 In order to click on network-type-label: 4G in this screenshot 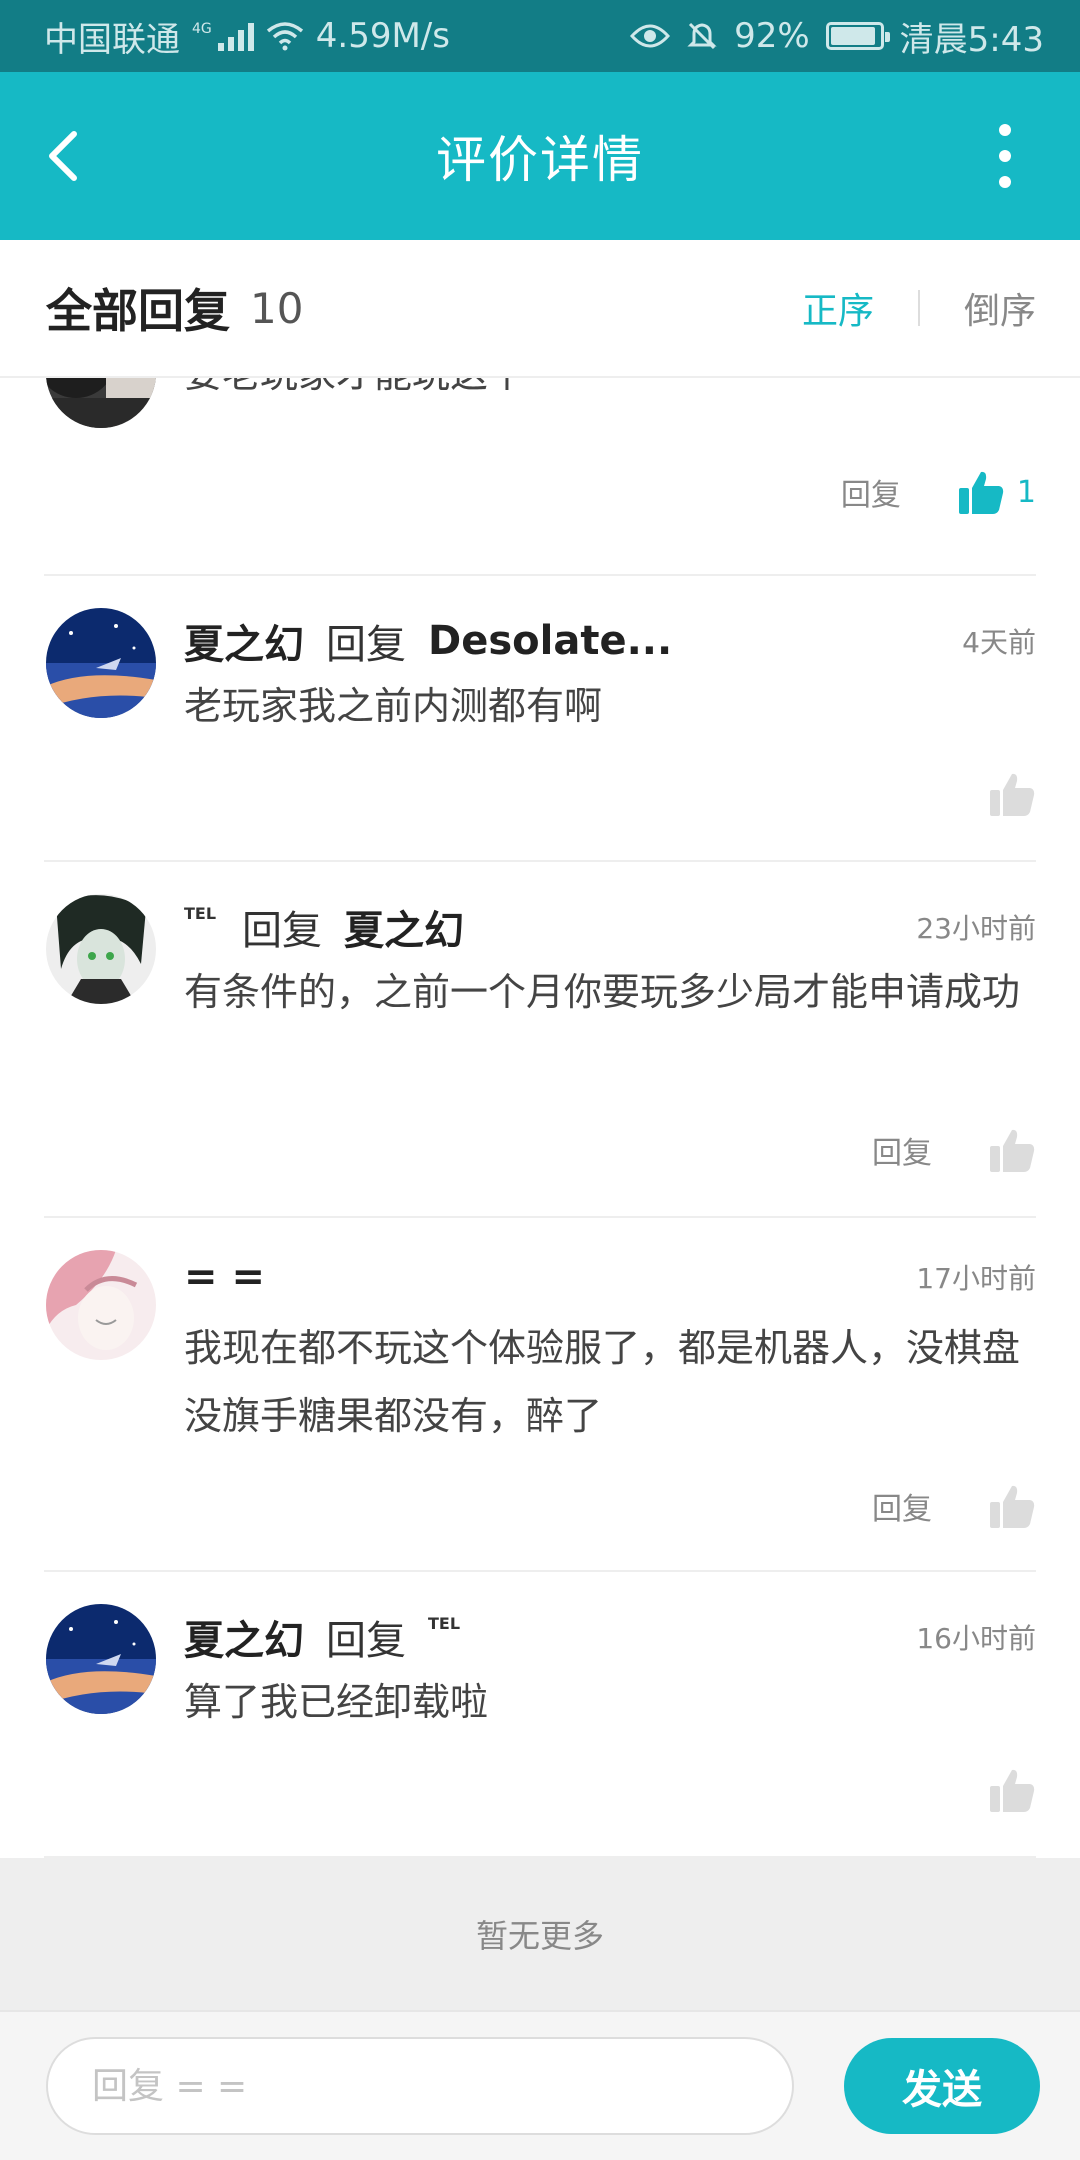, I will do `click(202, 29)`.